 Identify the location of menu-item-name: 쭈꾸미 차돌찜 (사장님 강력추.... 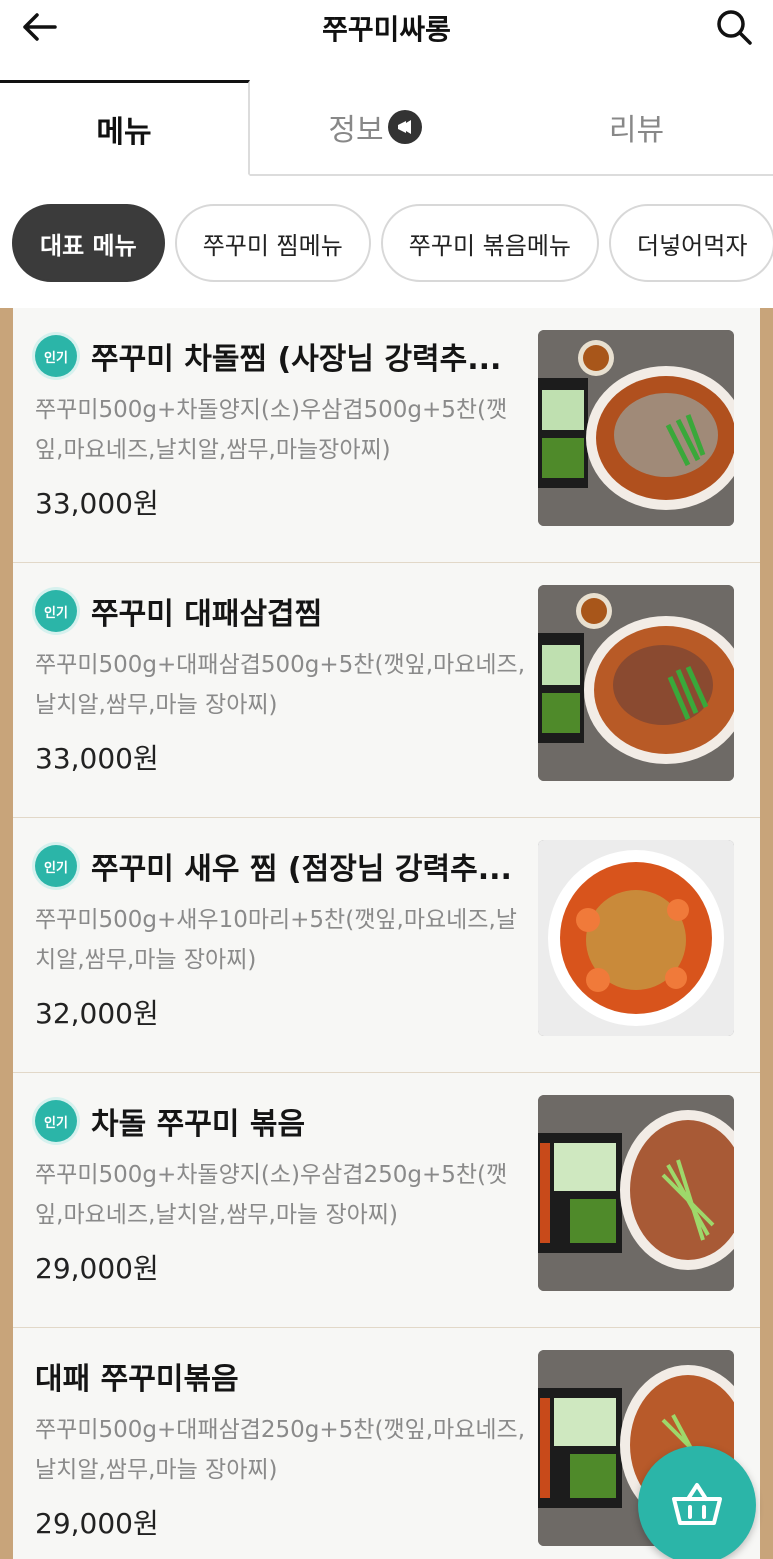
(296, 359).